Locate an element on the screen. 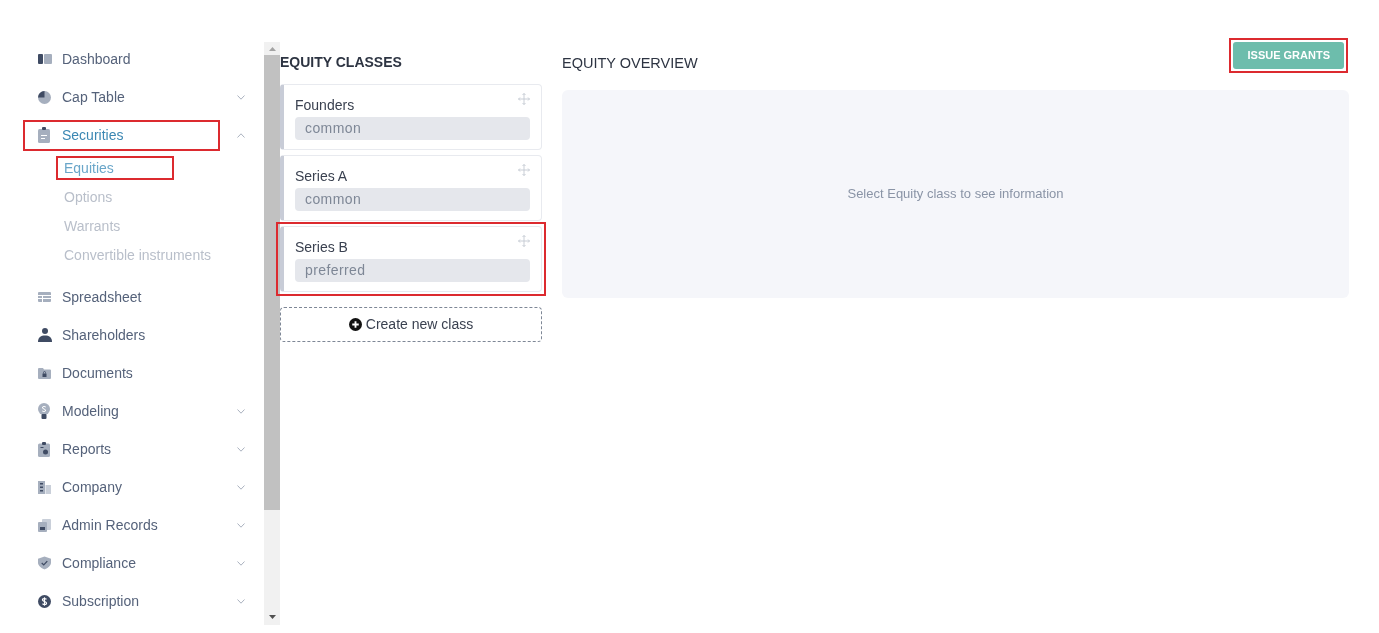 This screenshot has width=1379, height=633. building-icon is located at coordinates (44, 487).